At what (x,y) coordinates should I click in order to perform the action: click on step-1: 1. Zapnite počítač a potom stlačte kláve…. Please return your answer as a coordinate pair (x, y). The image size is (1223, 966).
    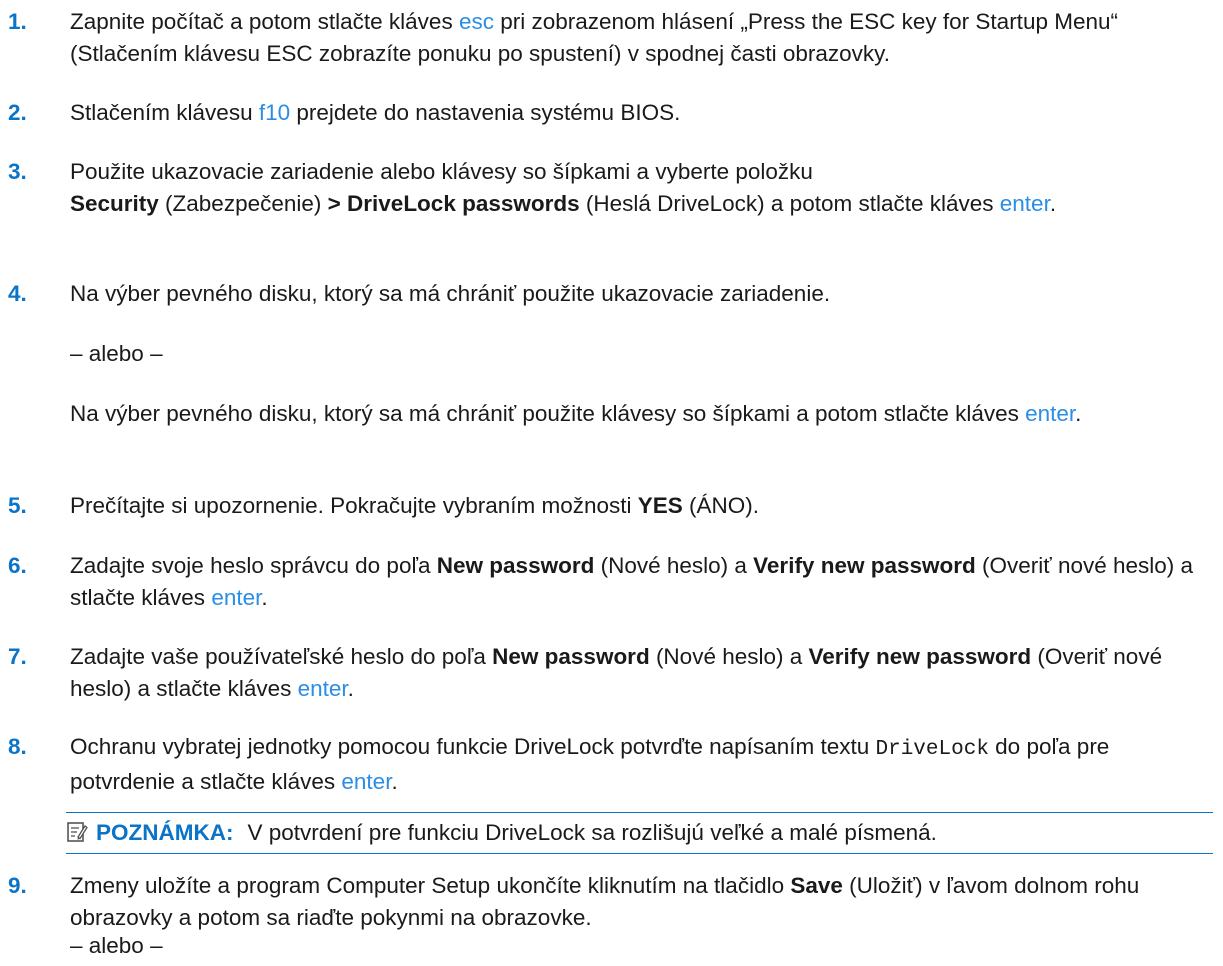
    Looking at the image, I should click on (610, 38).